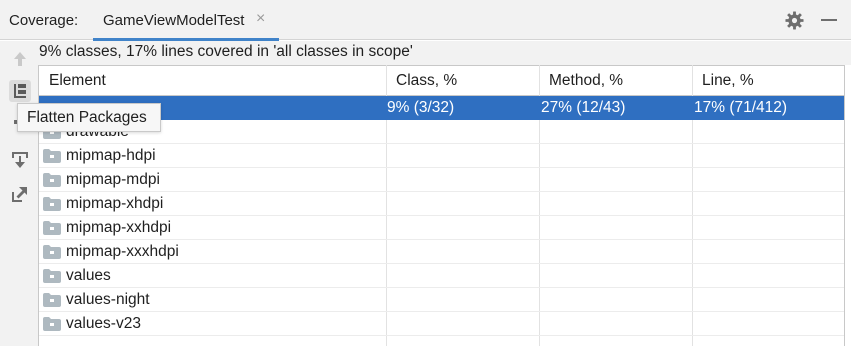 The width and height of the screenshot is (851, 346). What do you see at coordinates (174, 20) in the screenshot?
I see `tab-title: GameViewModelTest` at bounding box center [174, 20].